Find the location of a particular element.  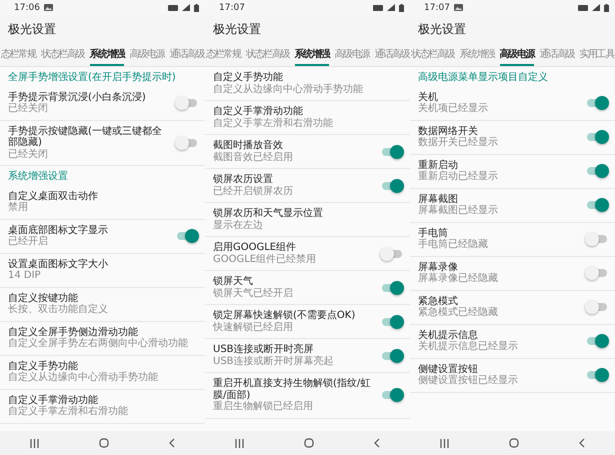

setting-title: 截图时播放音效 is located at coordinates (248, 146).